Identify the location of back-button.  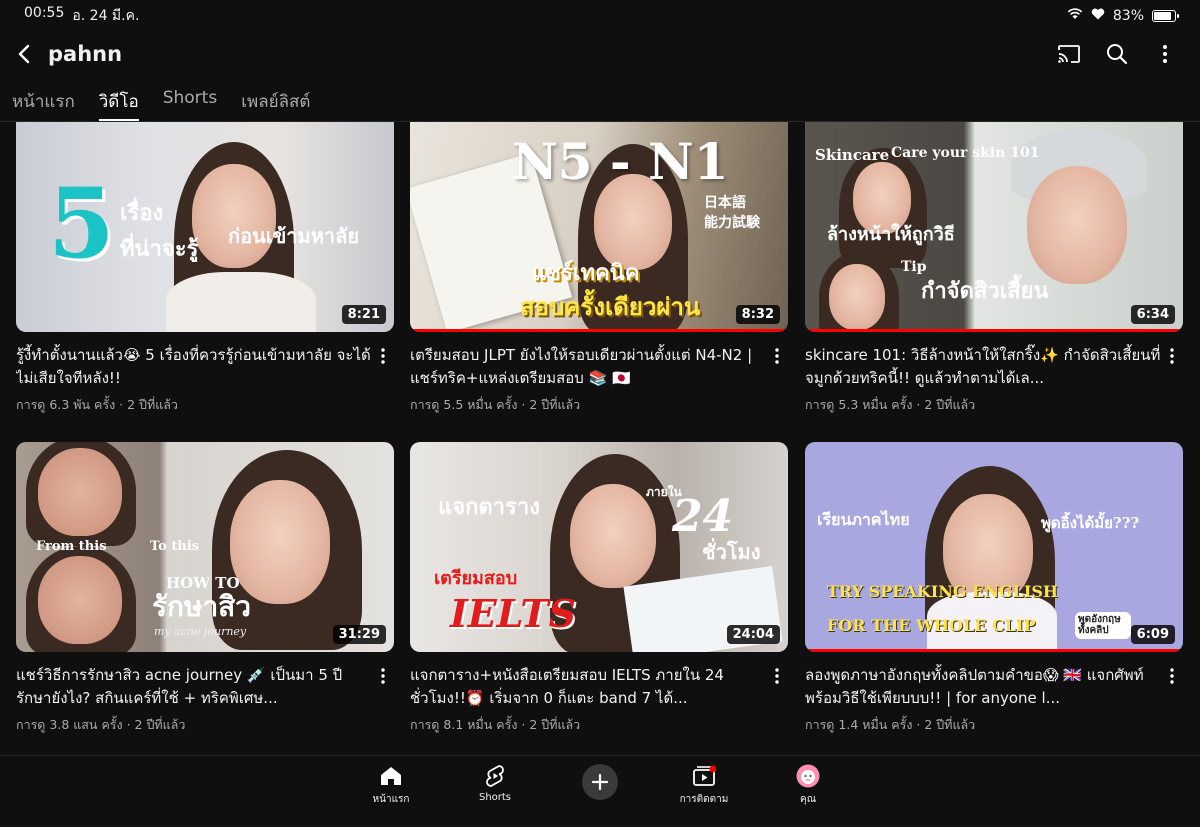
(24, 54).